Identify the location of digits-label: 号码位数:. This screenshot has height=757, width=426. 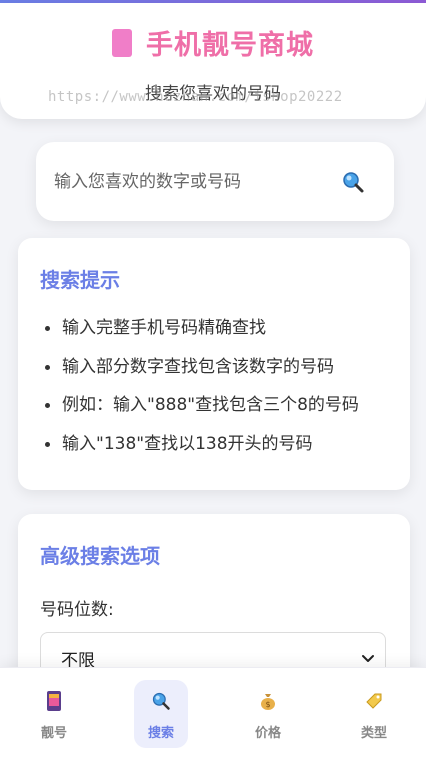
(77, 610).